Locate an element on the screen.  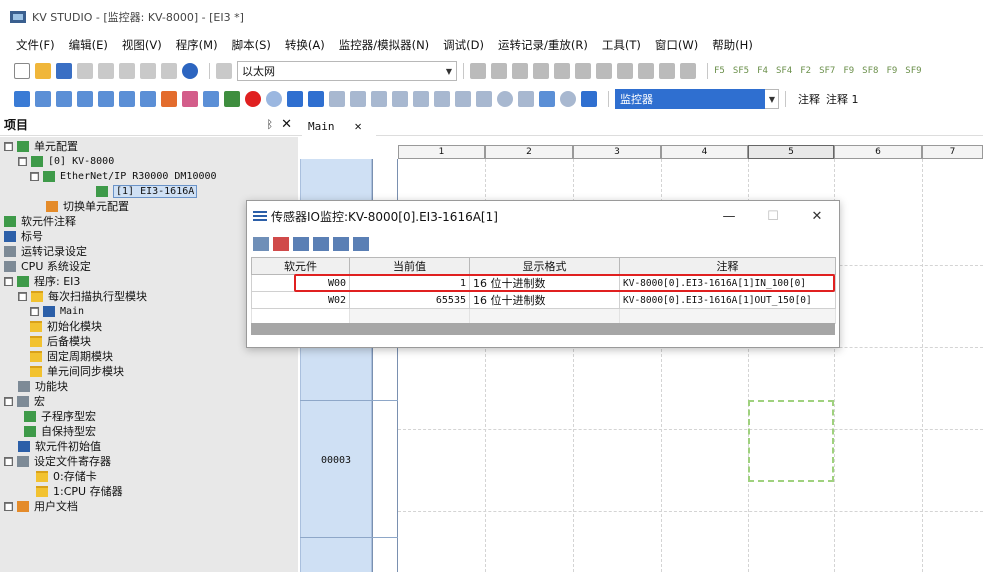
register-device-icon is located at coordinates (261, 244).